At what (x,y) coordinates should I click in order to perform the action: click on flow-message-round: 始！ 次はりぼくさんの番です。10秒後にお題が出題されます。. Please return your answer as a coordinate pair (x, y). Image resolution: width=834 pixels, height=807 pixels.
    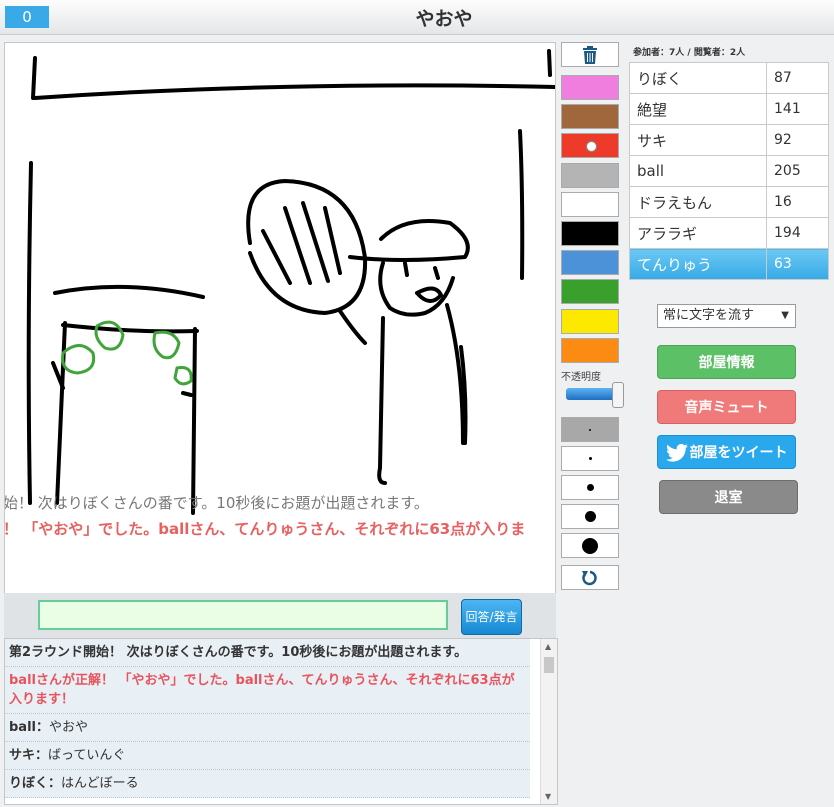
    Looking at the image, I should click on (216, 503).